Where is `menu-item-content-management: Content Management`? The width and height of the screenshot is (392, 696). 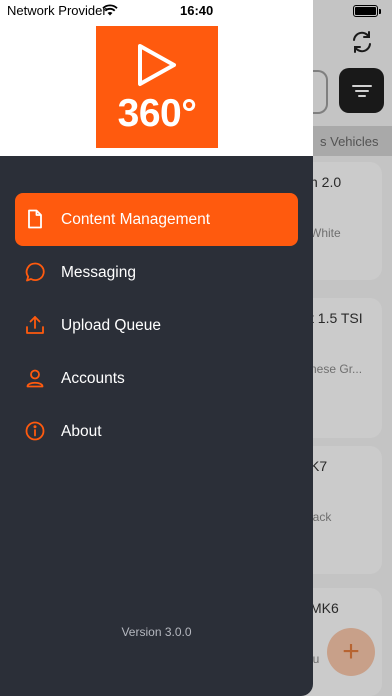 menu-item-content-management: Content Management is located at coordinates (156, 219).